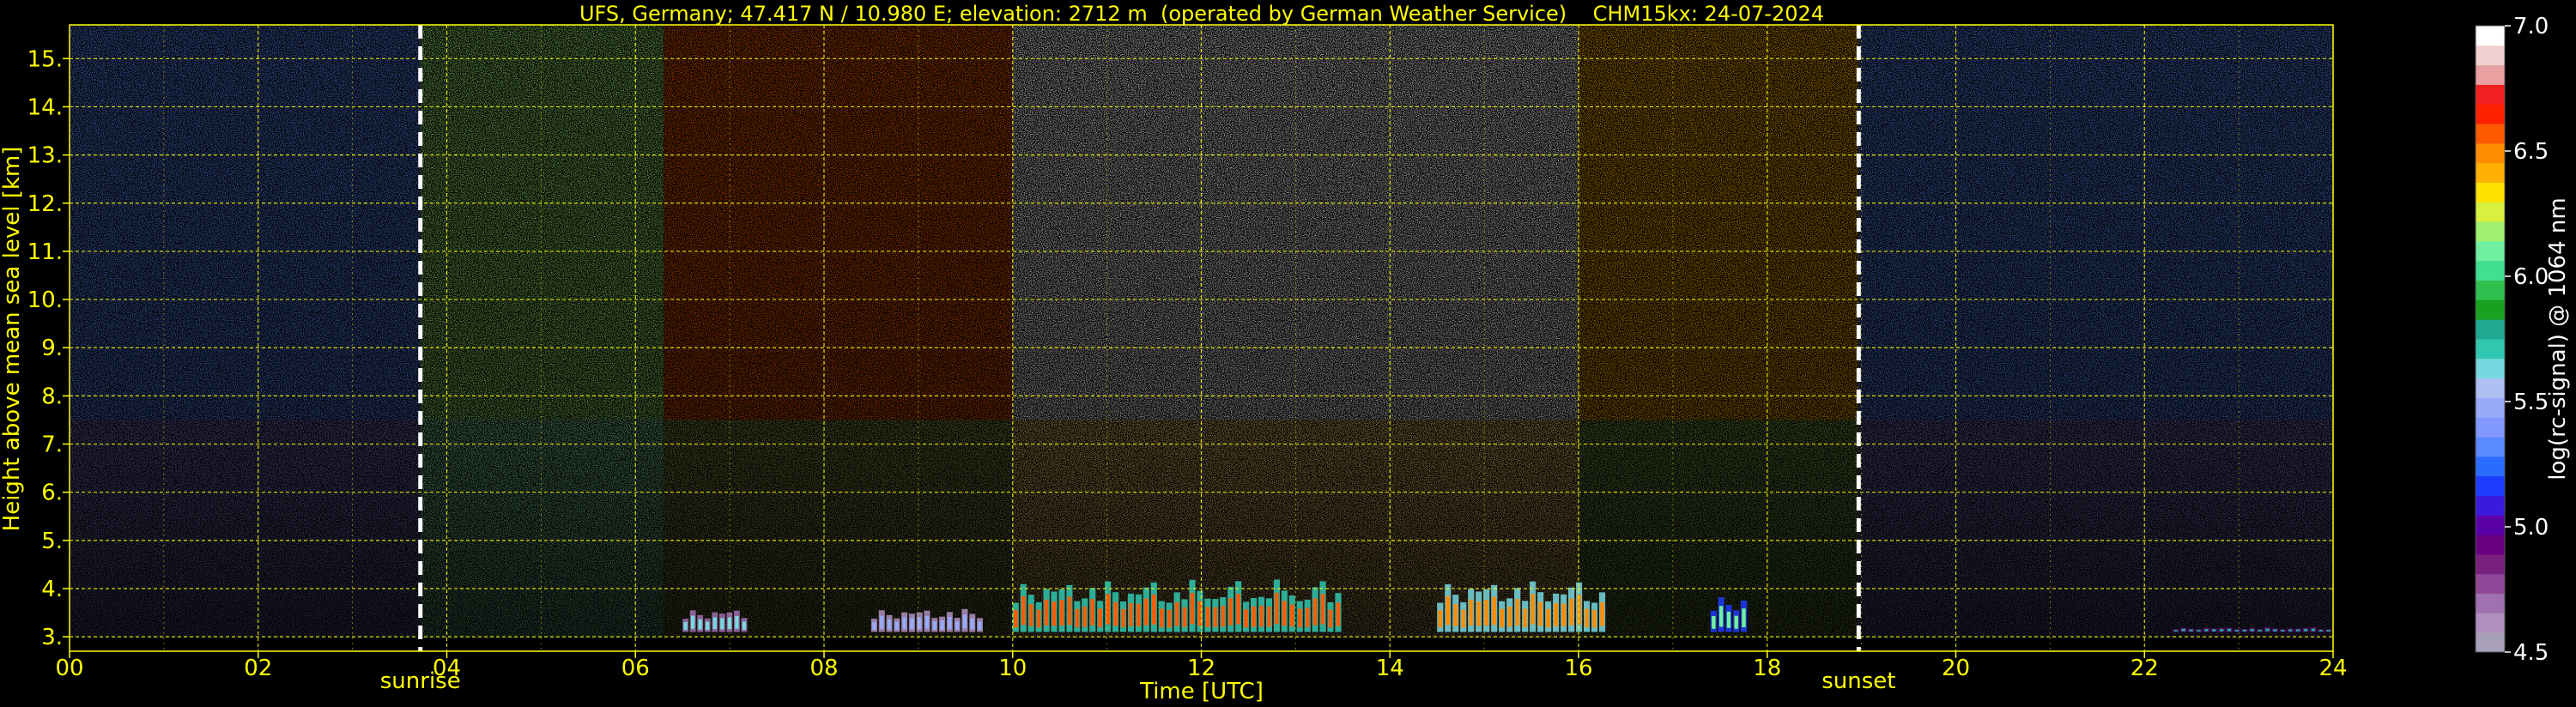 The width and height of the screenshot is (2576, 707). I want to click on x-tick-label: 02, so click(258, 668).